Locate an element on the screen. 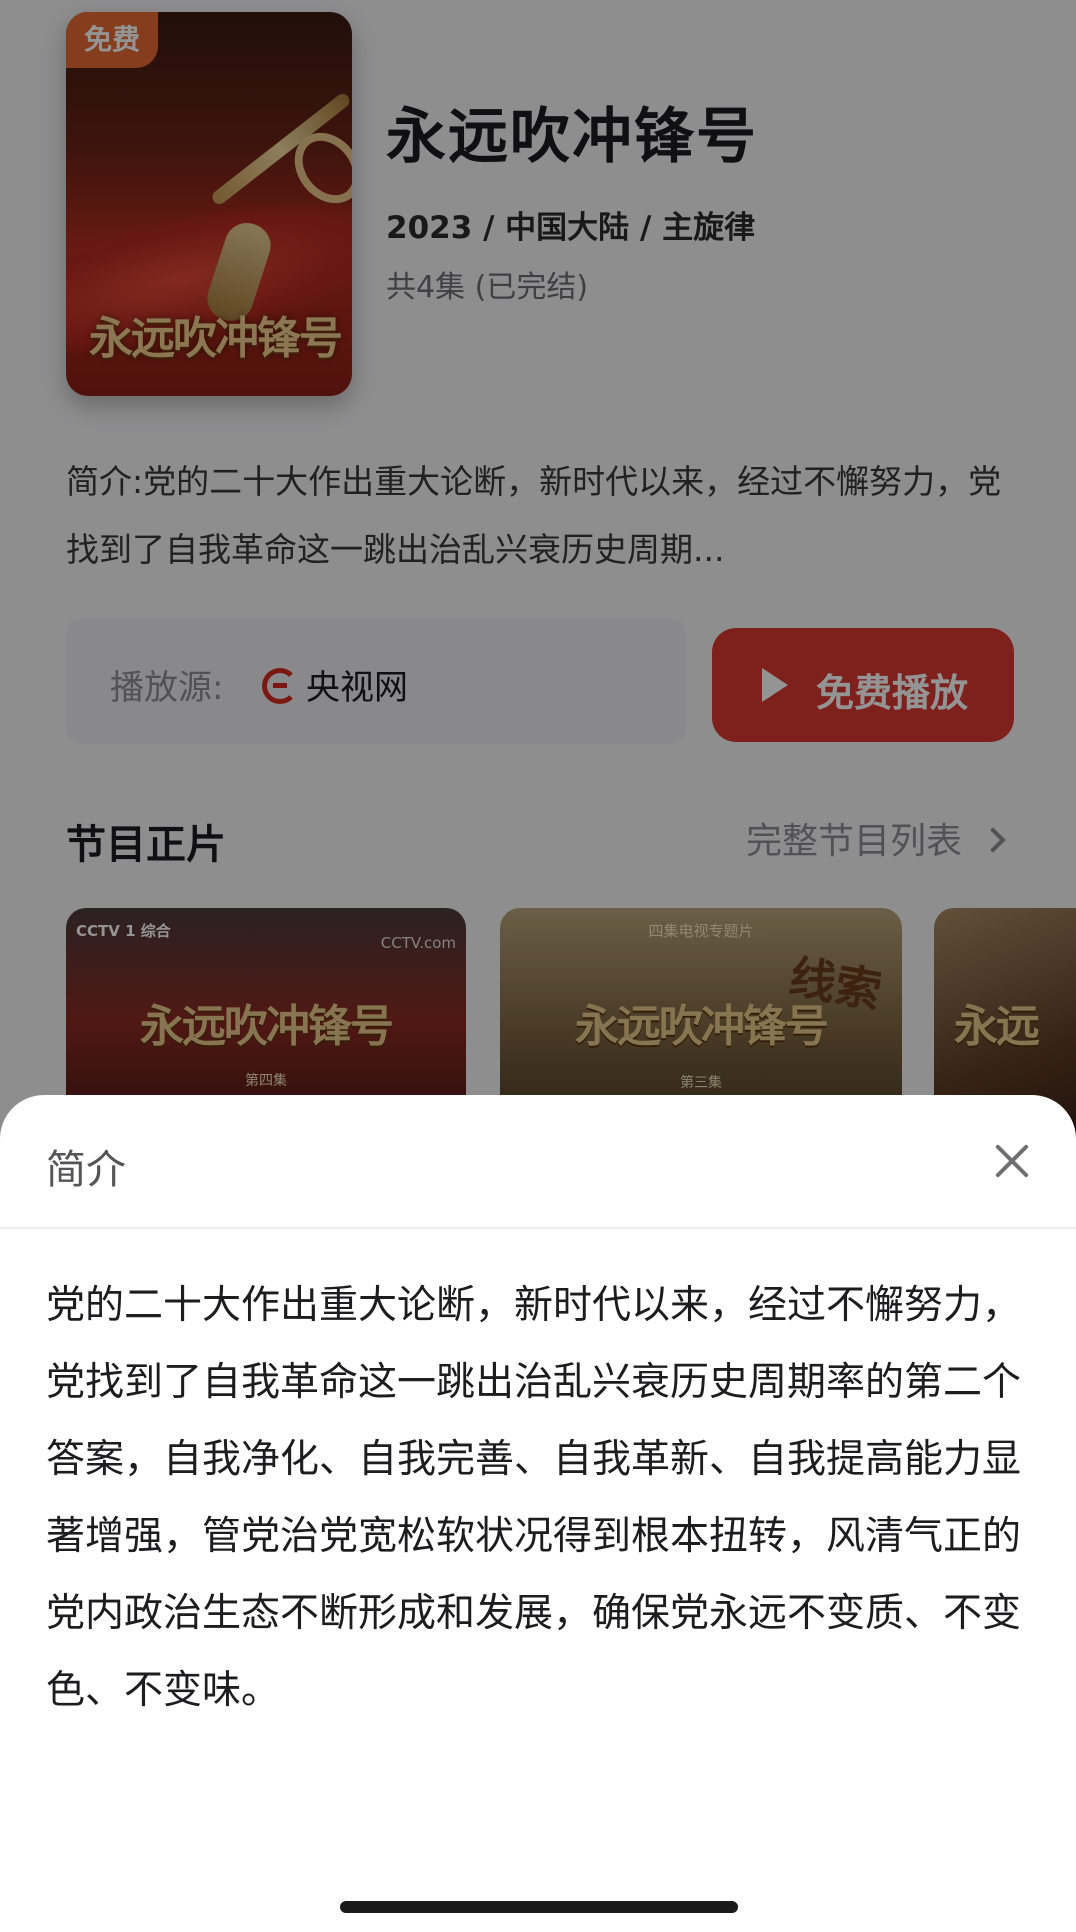  sheet-header: 简介 is located at coordinates (538, 1162).